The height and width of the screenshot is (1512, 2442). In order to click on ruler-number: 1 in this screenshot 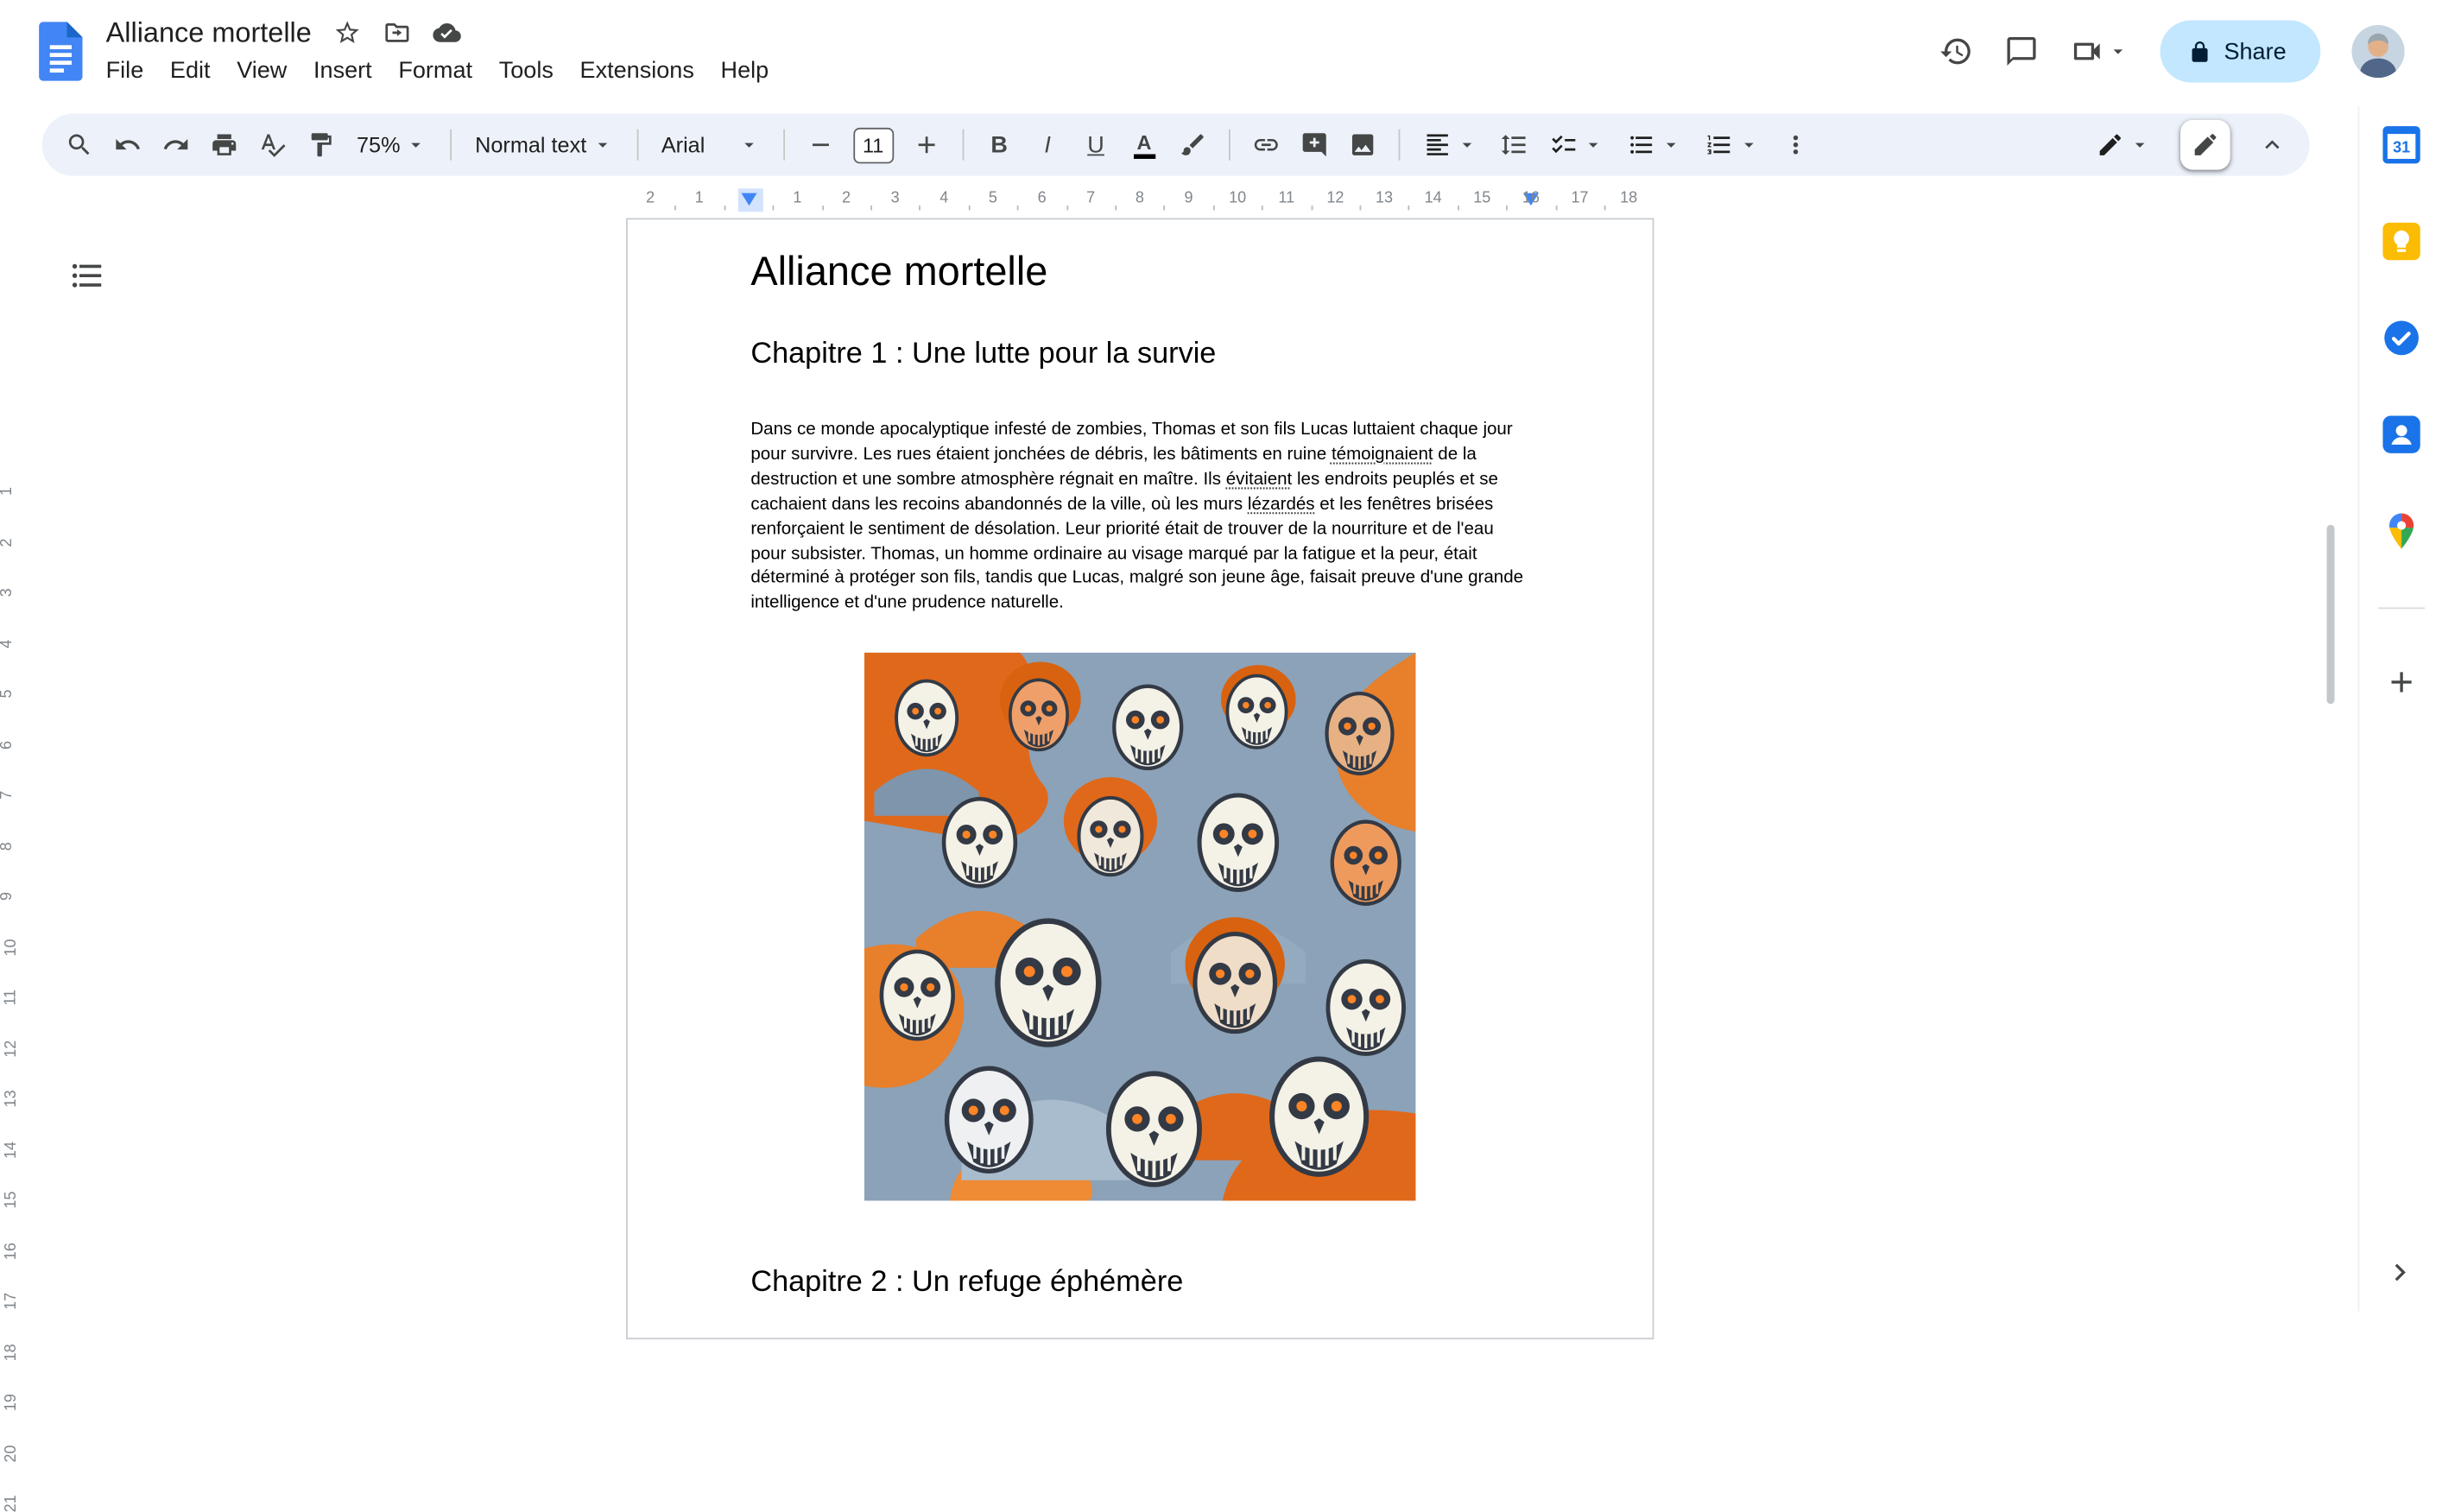, I will do `click(797, 198)`.